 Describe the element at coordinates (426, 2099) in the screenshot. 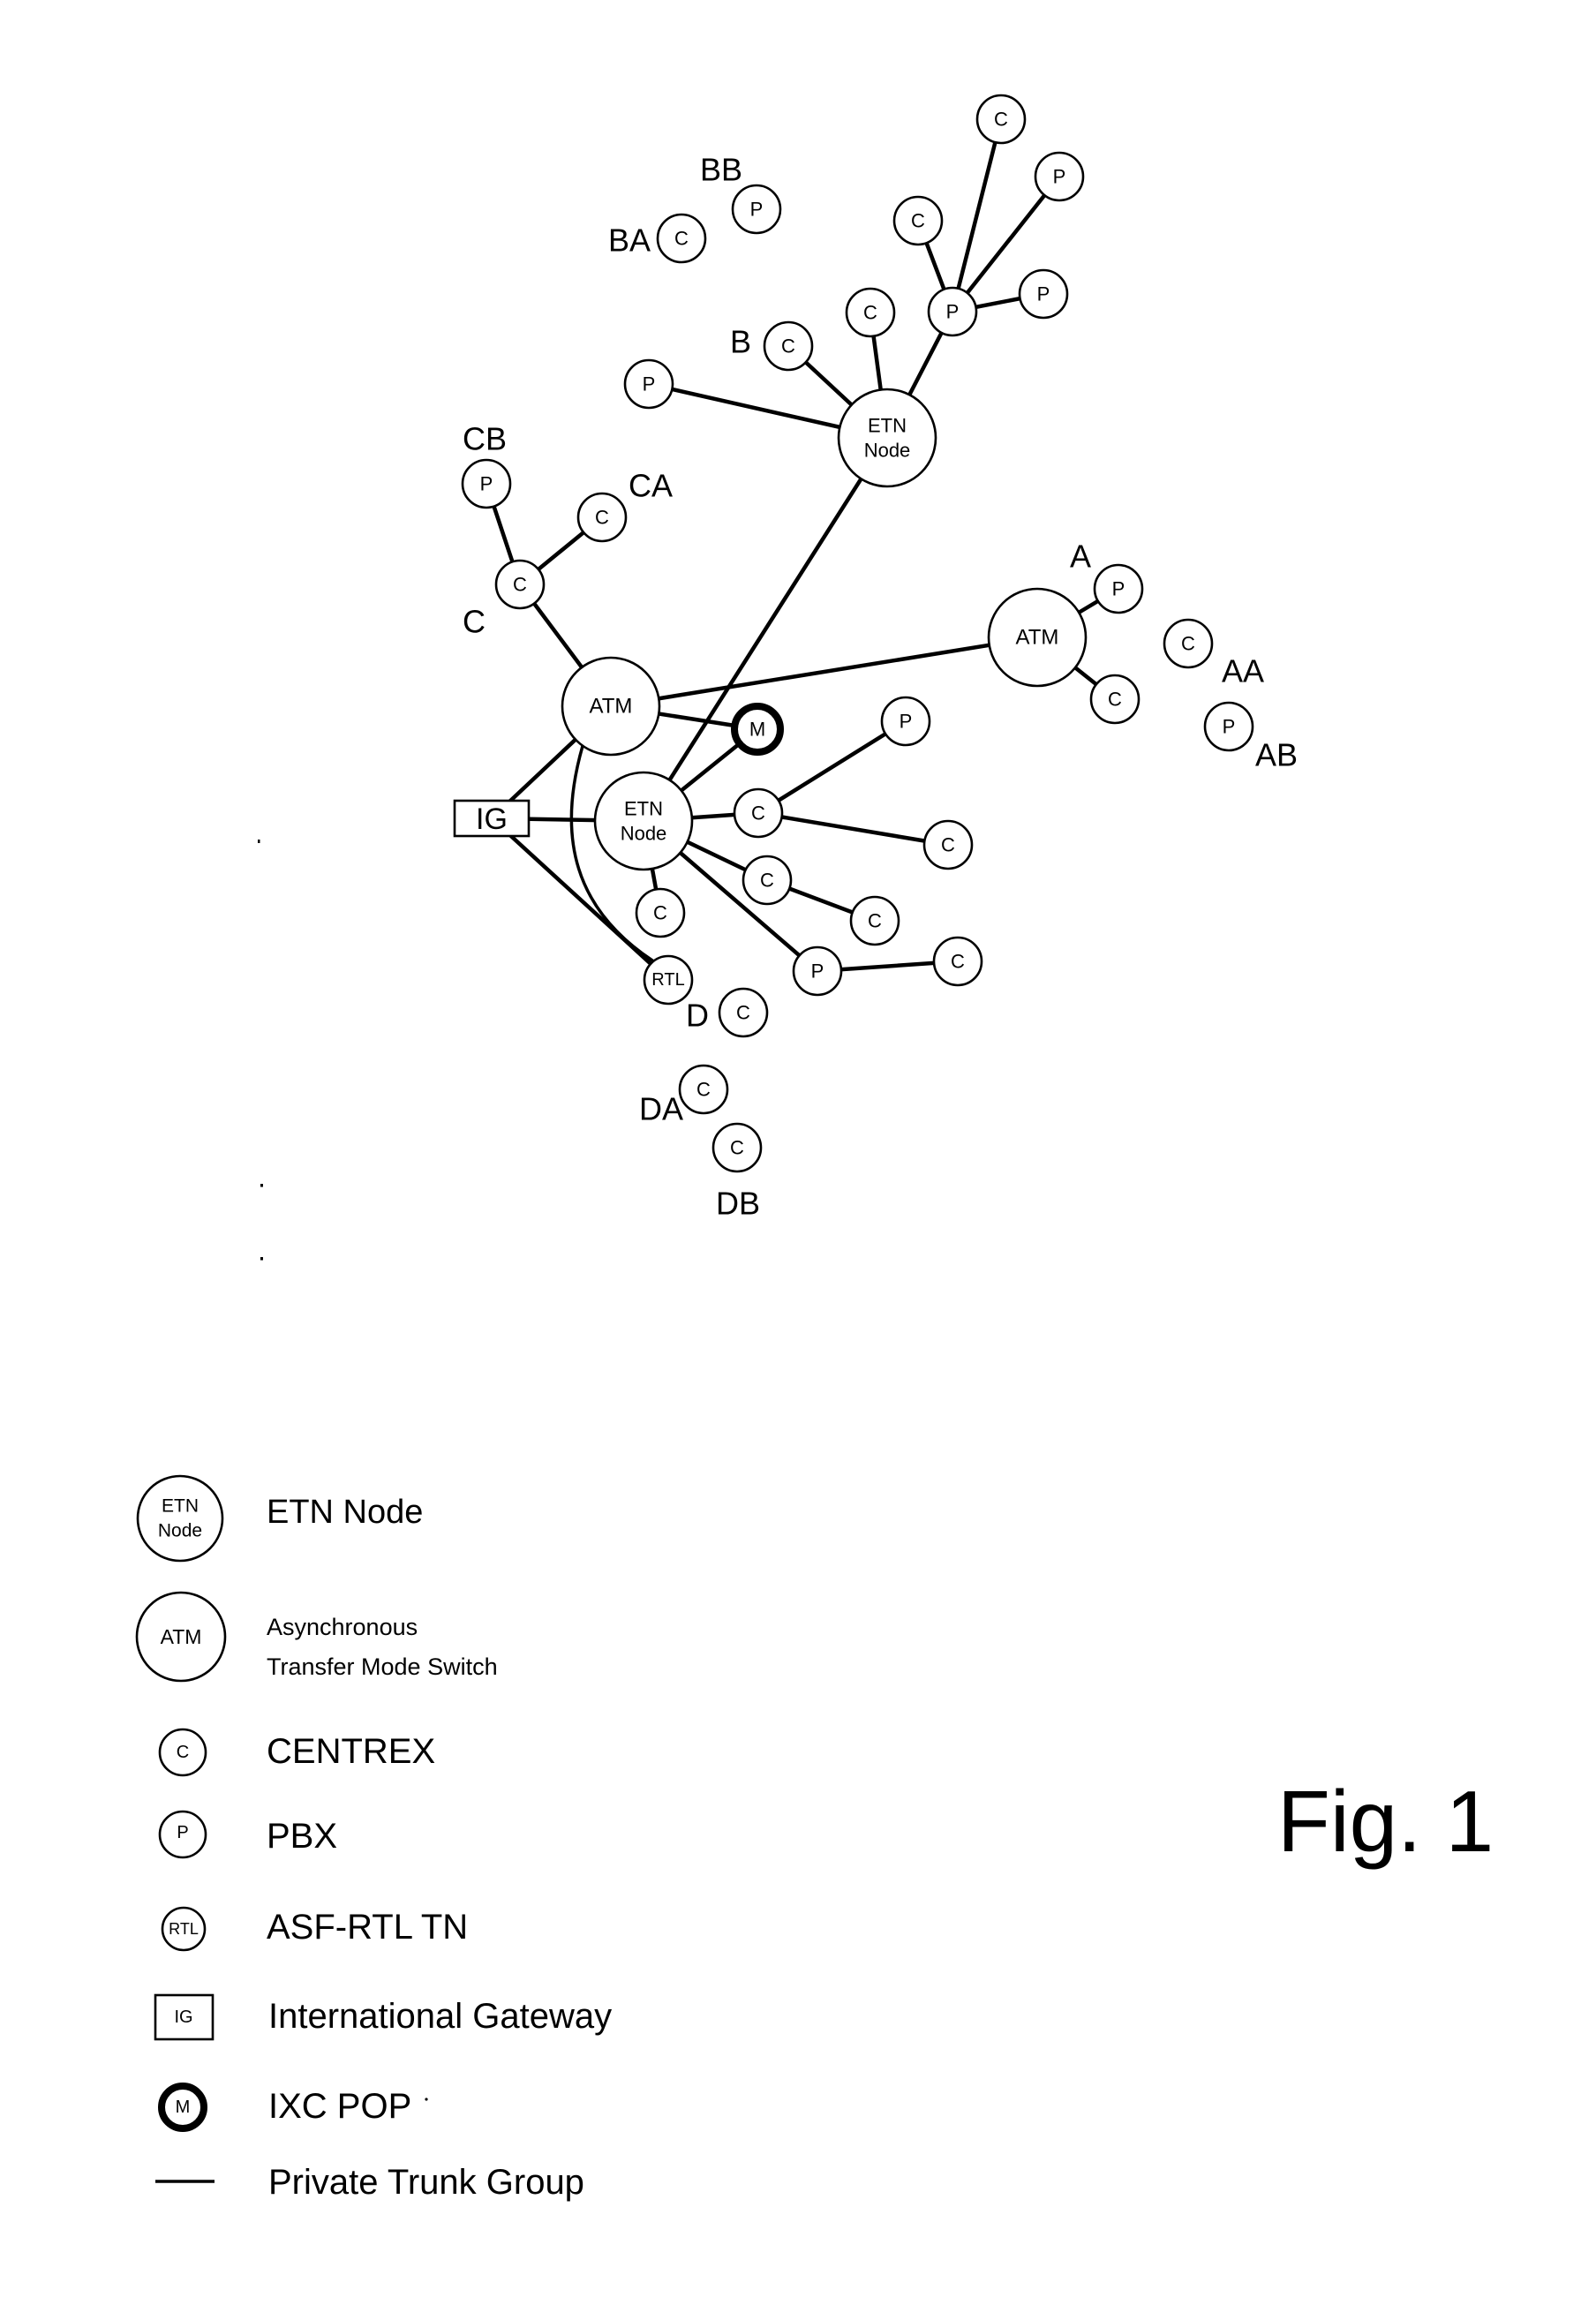

I see `scan-speck` at that location.